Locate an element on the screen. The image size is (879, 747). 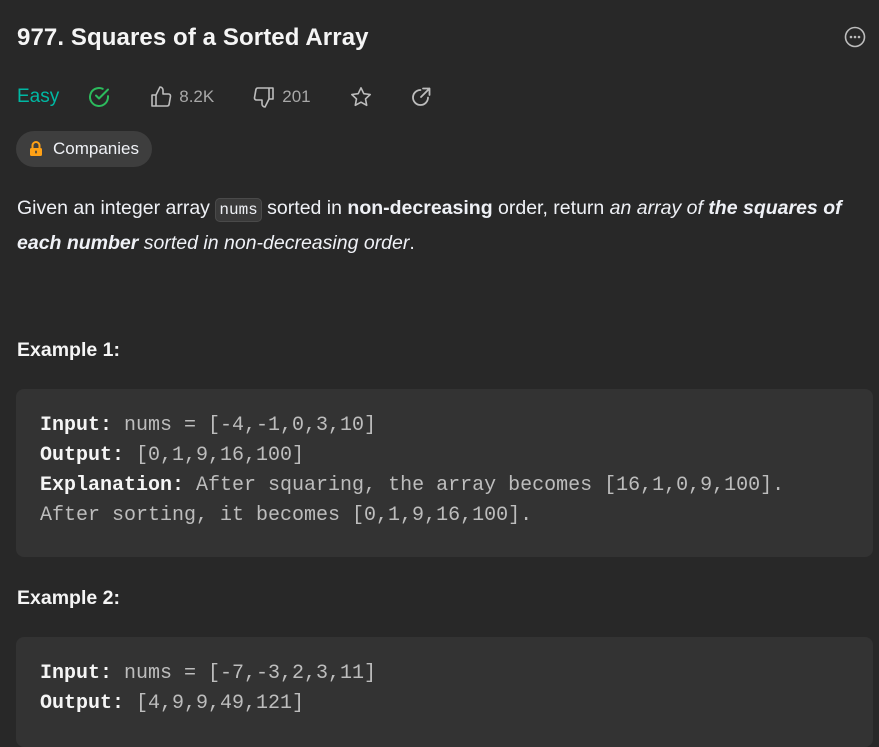
solved-check-icon is located at coordinates (99, 97).